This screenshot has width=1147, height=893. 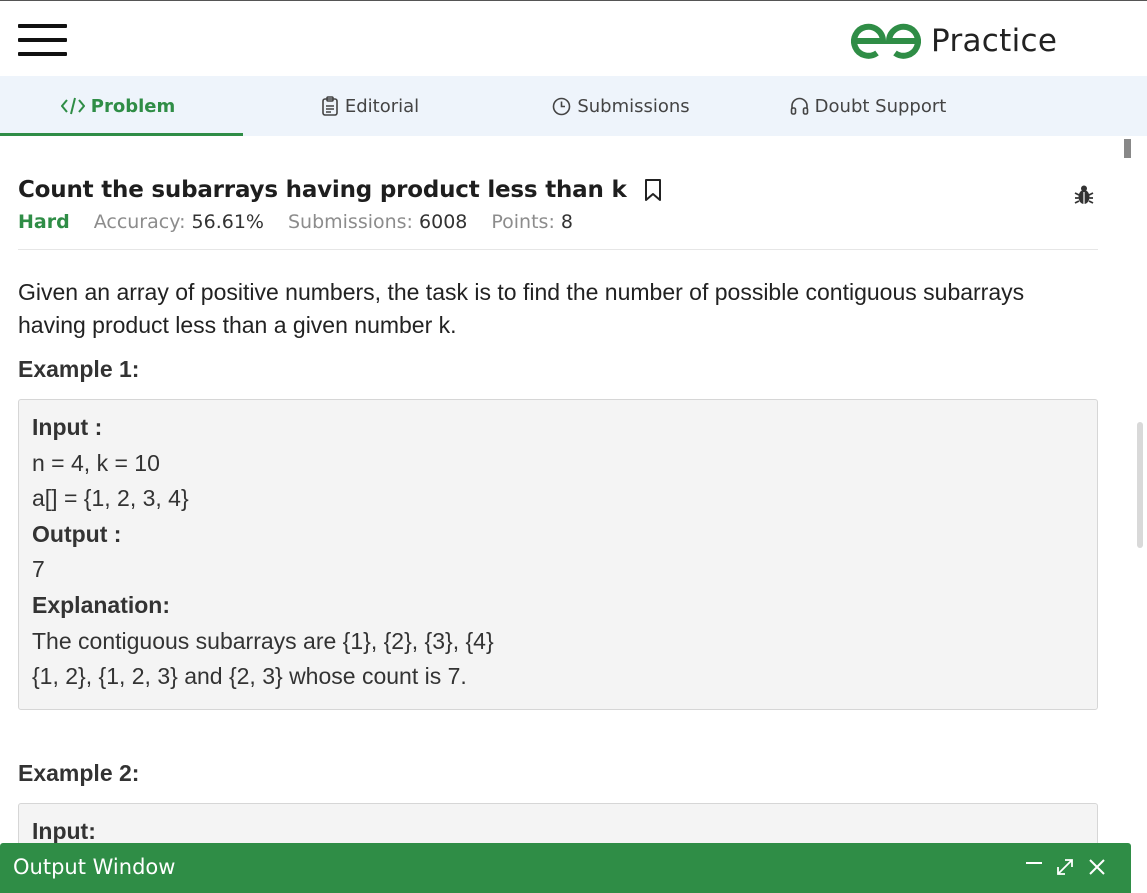 What do you see at coordinates (653, 190) in the screenshot?
I see `bookmark-icon` at bounding box center [653, 190].